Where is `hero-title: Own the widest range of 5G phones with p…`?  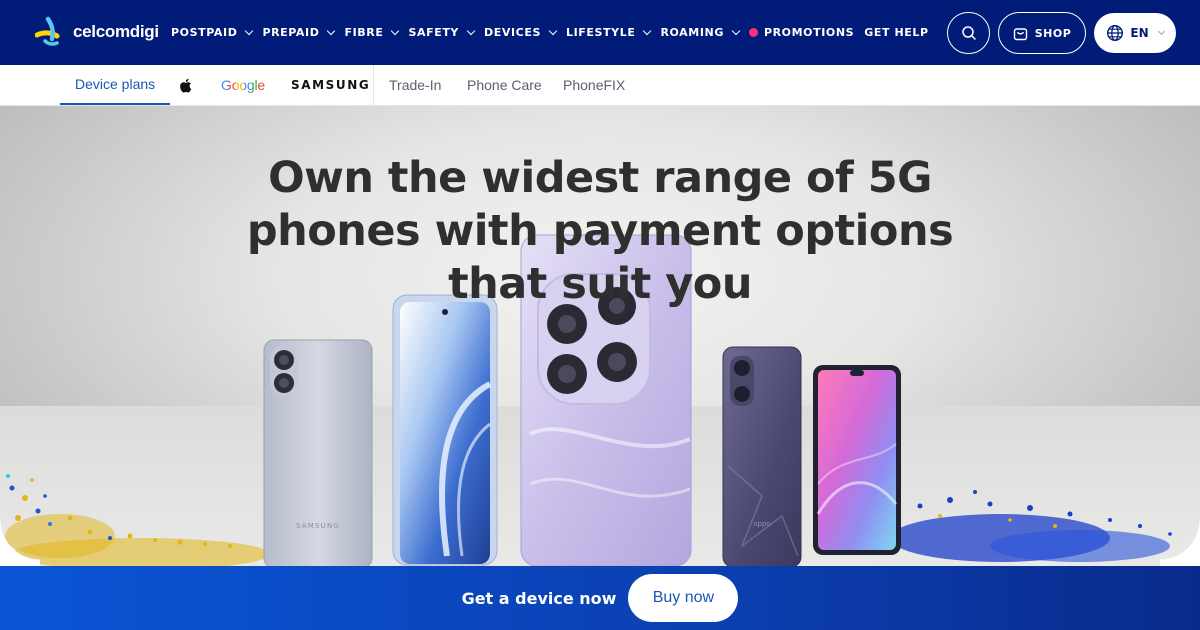 hero-title: Own the widest range of 5G phones with p… is located at coordinates (600, 231).